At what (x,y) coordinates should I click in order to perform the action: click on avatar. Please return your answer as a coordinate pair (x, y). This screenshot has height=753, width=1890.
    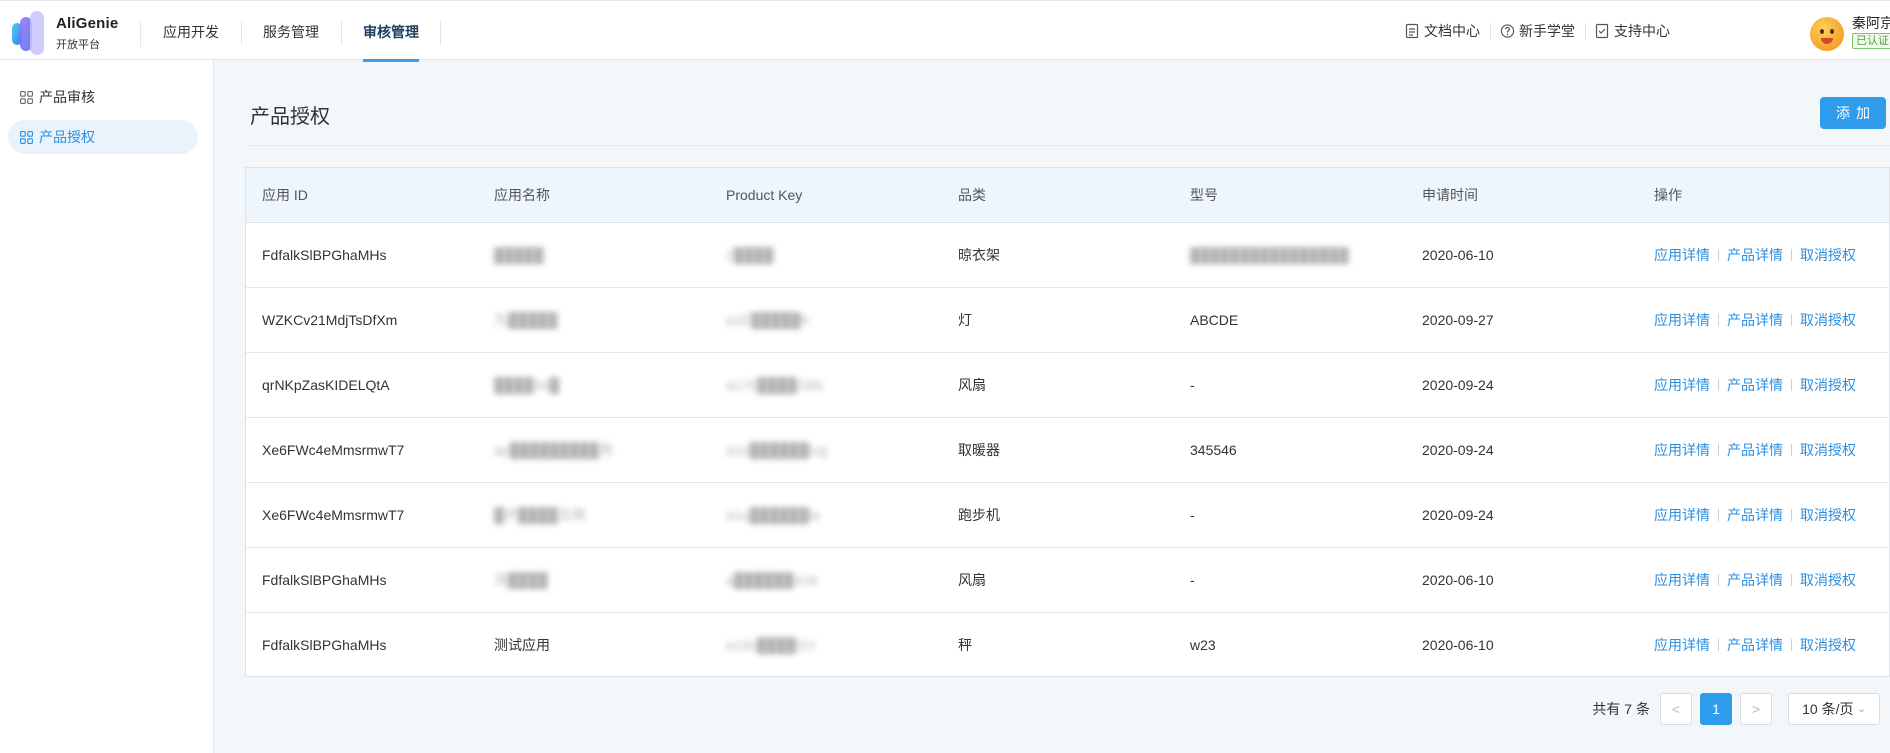
    Looking at the image, I should click on (1827, 34).